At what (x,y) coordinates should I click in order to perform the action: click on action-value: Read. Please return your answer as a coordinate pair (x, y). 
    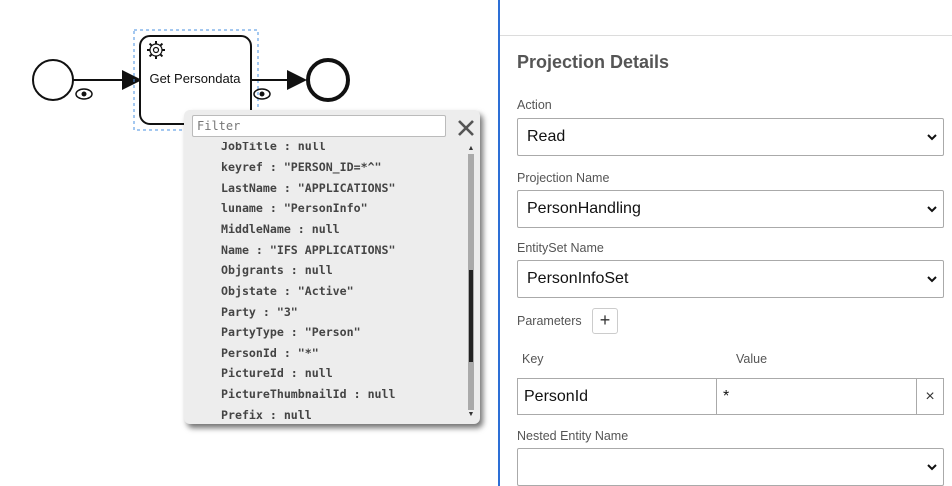
    Looking at the image, I should click on (546, 136).